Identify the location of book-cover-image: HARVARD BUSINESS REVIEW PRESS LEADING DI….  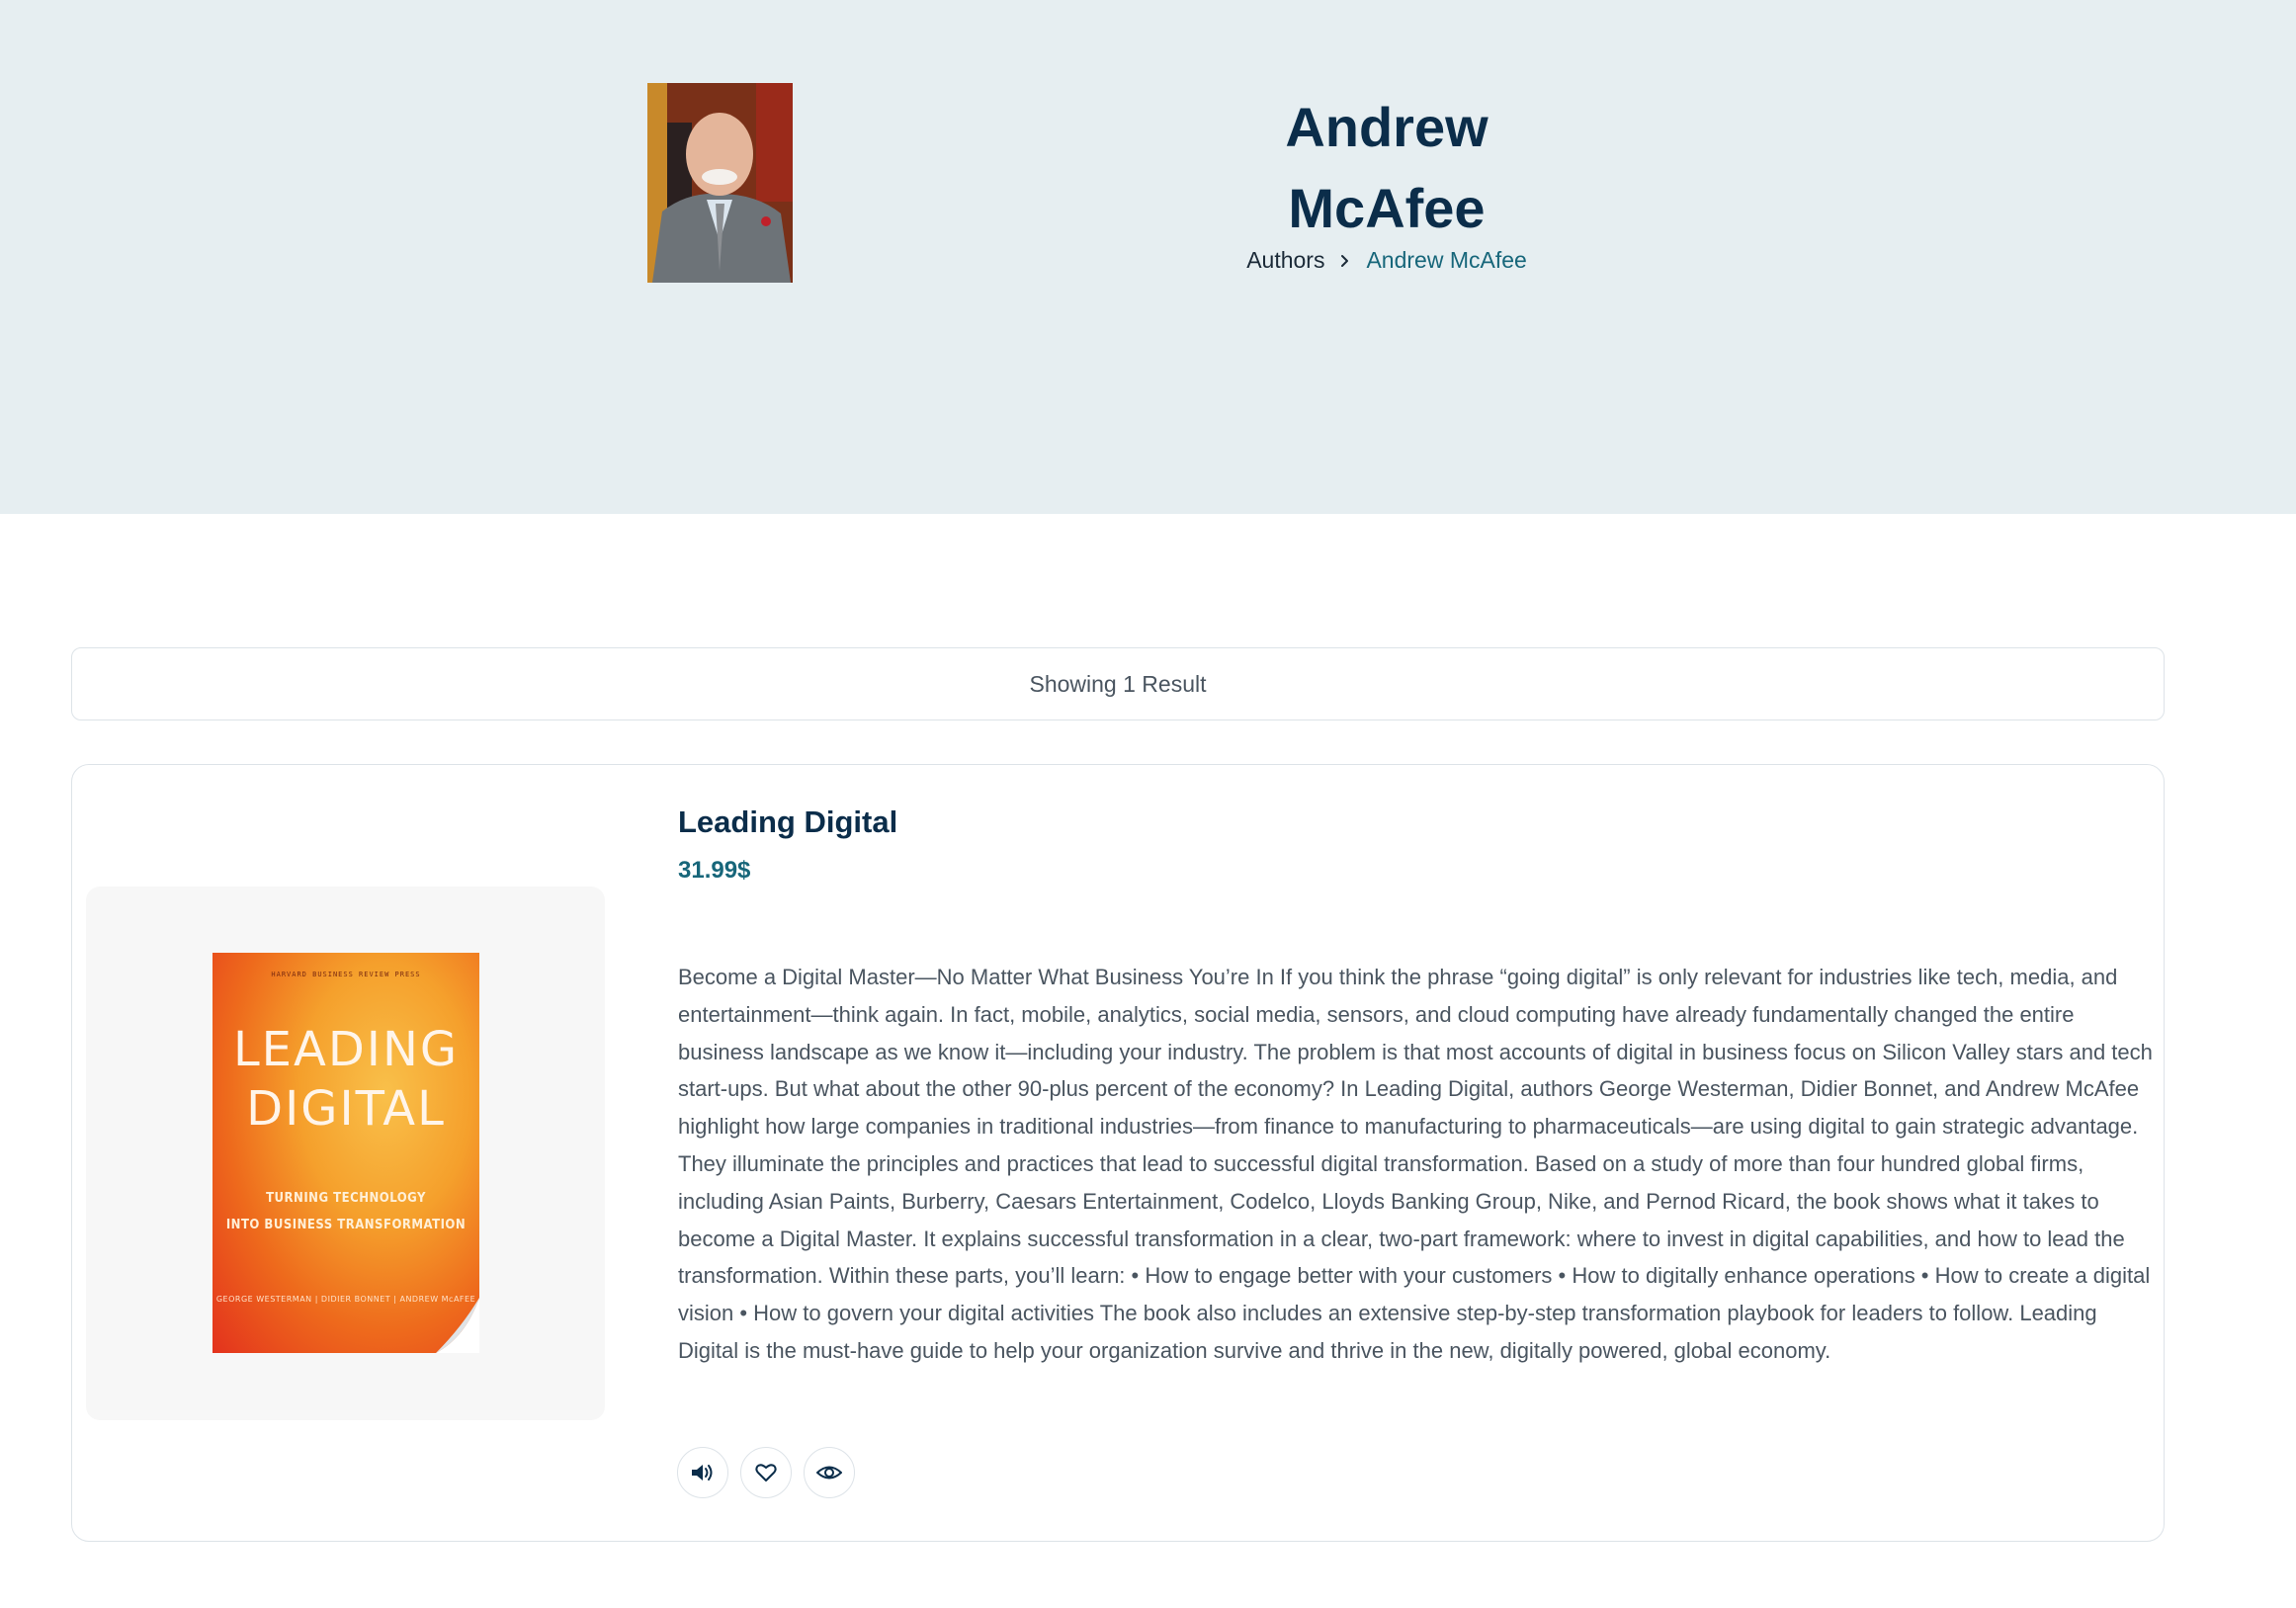
(346, 1153).